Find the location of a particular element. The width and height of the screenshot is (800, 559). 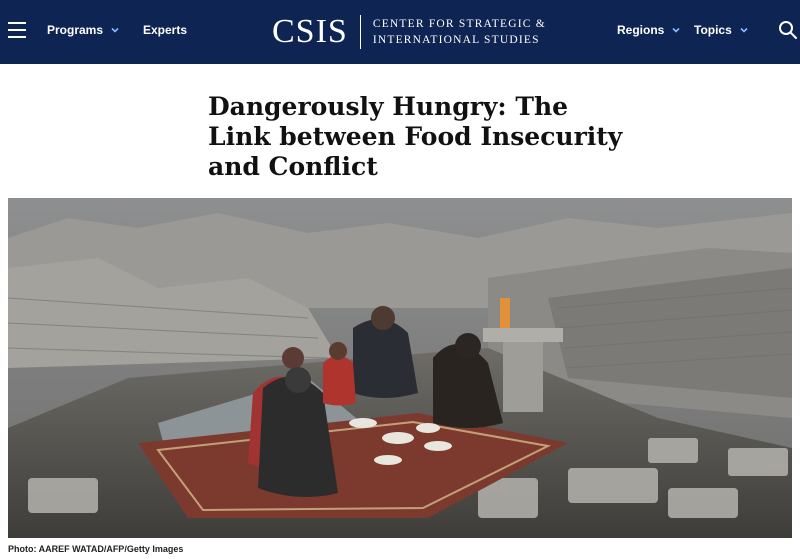

nav-topics: Topics is located at coordinates (722, 30).